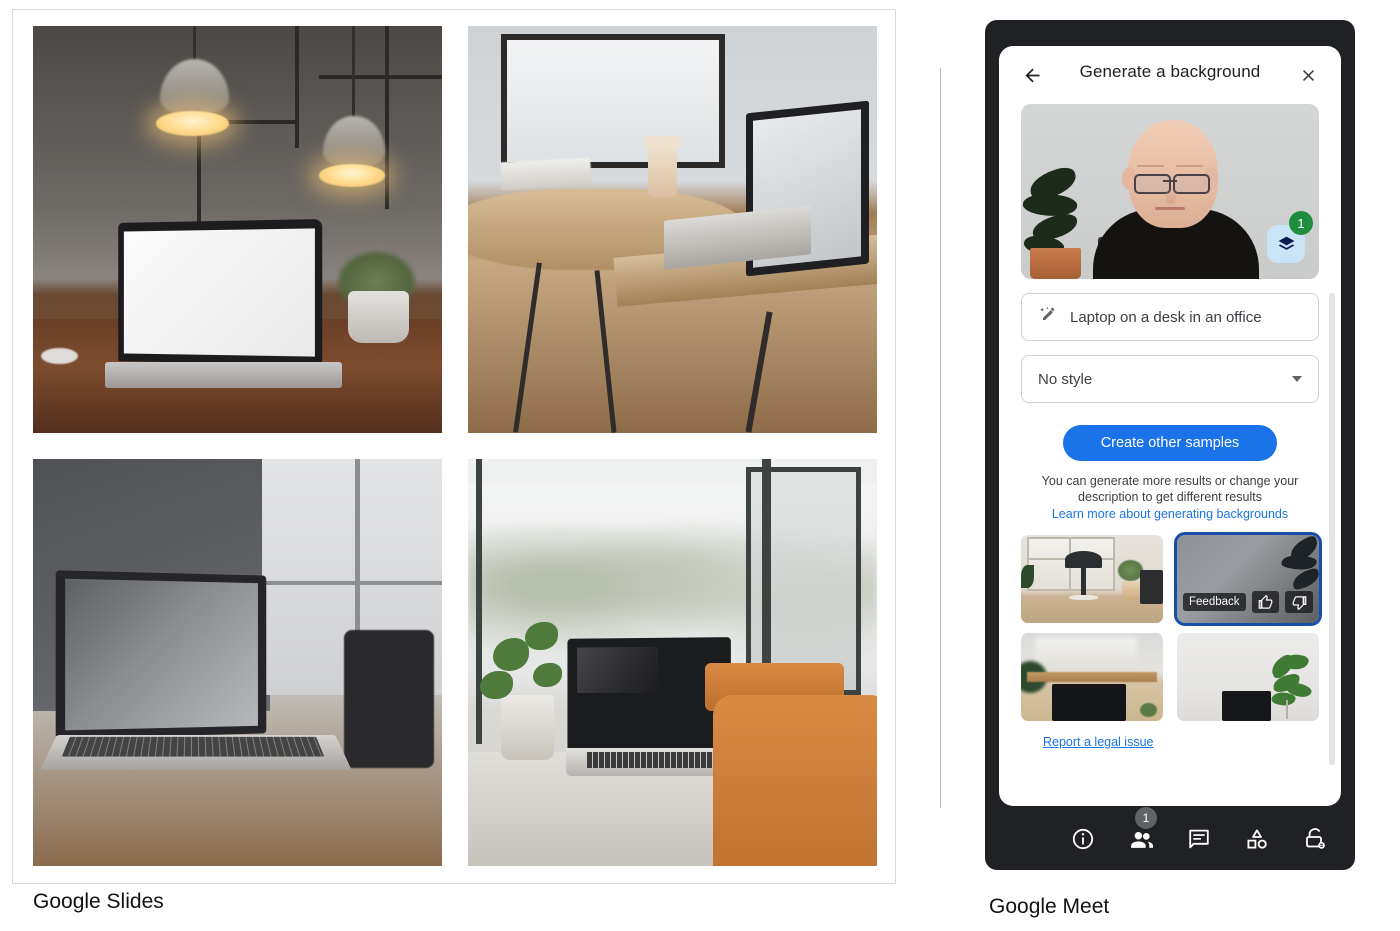 The width and height of the screenshot is (1400, 931). I want to click on people-icon: 1, so click(1142, 830).